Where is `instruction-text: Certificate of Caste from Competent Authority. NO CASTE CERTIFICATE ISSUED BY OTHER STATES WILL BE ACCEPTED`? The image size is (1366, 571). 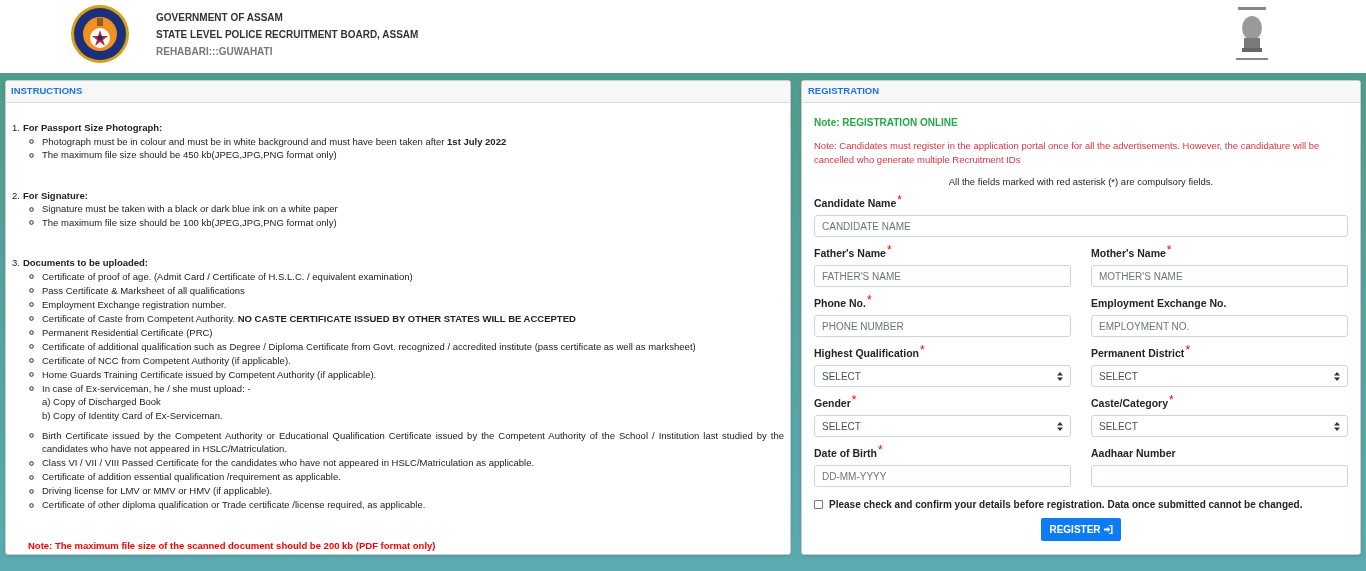 instruction-text: Certificate of Caste from Competent Authority. NO CASTE CERTIFICATE ISSUED BY OTHER STATES WILL BE ACCEPTED is located at coordinates (309, 318).